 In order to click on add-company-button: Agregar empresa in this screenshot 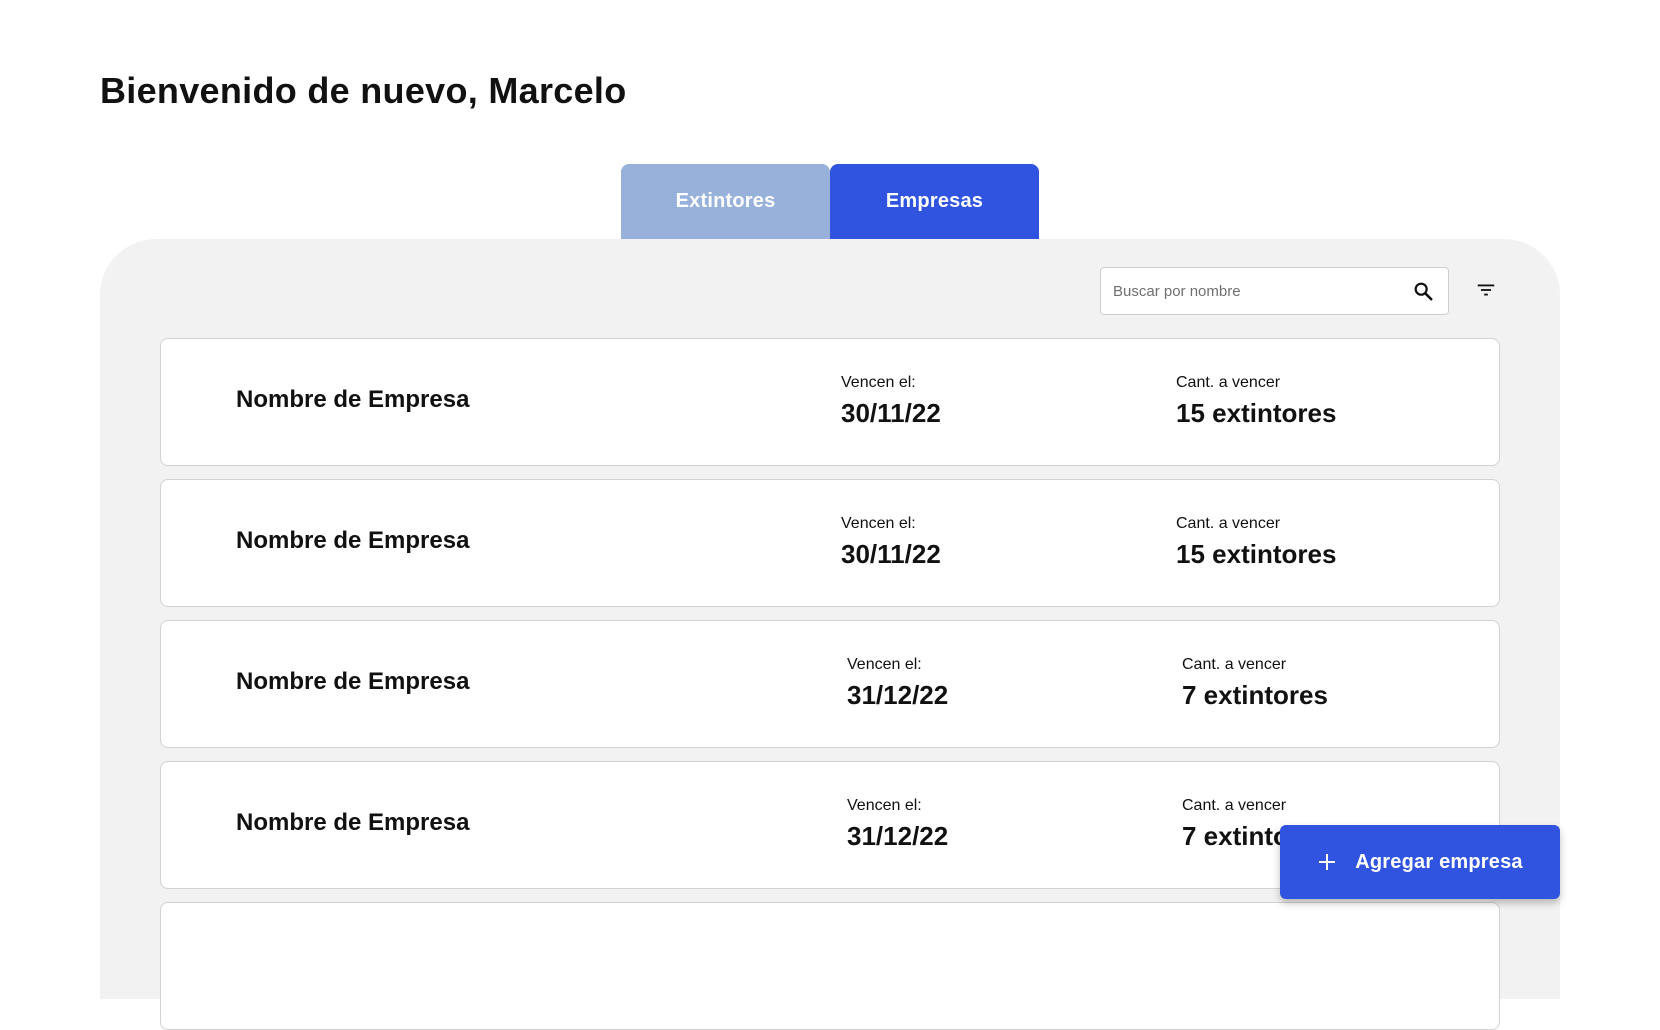, I will do `click(1420, 862)`.